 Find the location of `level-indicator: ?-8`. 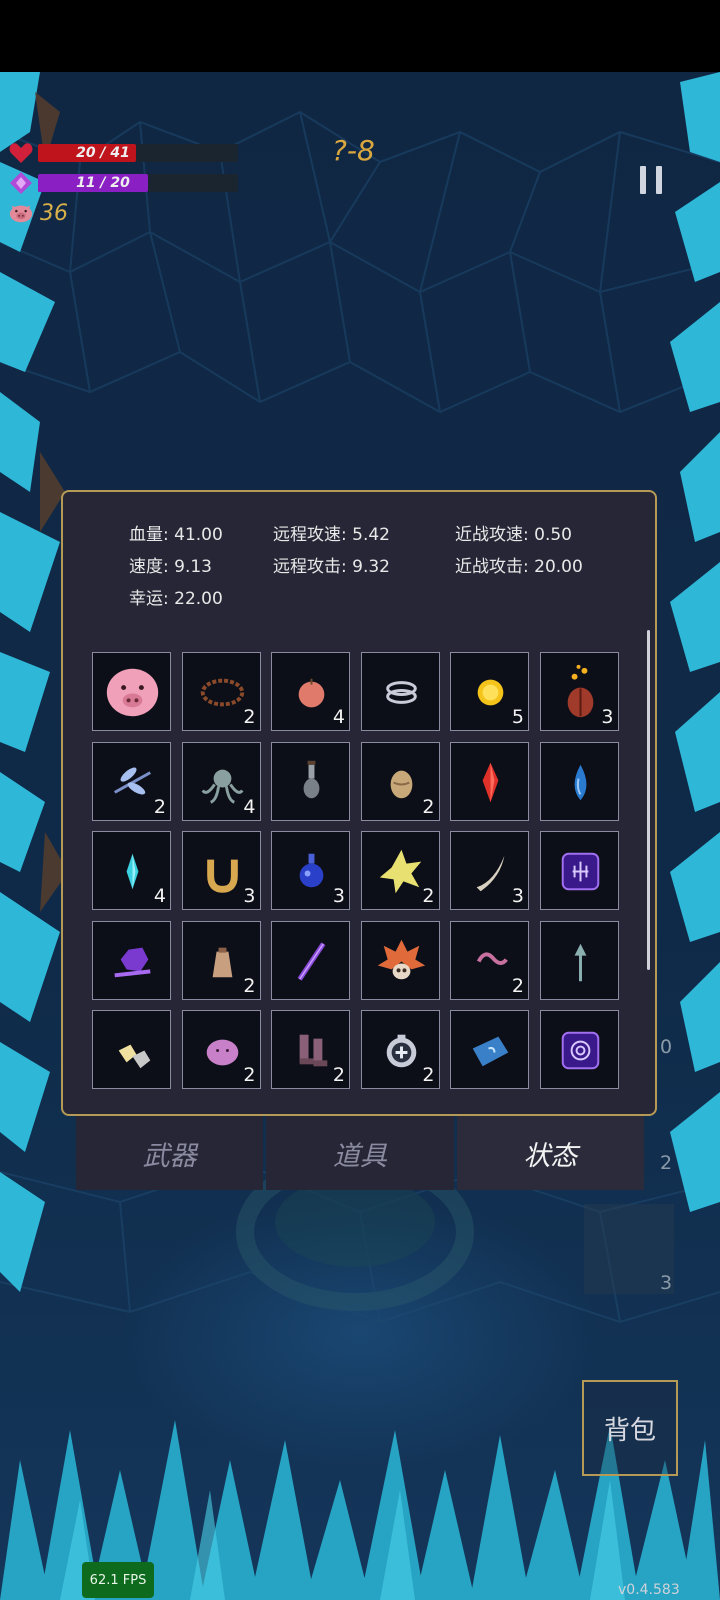

level-indicator: ?-8 is located at coordinates (353, 150).